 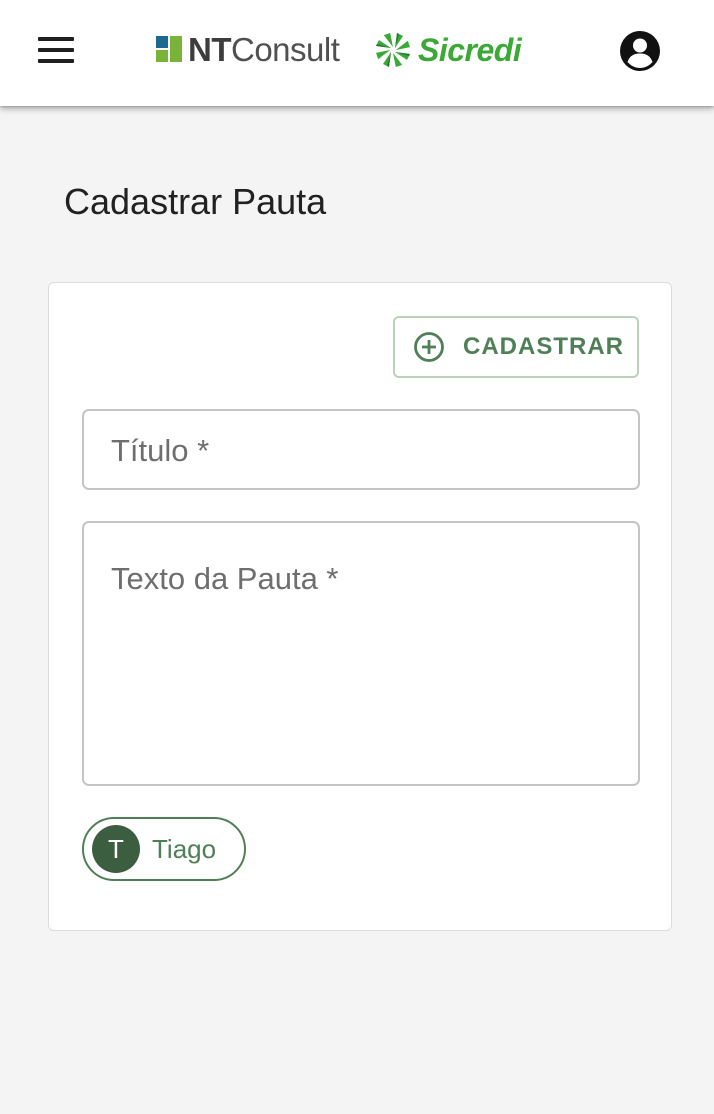 What do you see at coordinates (429, 347) in the screenshot?
I see `add-circle-outline-icon` at bounding box center [429, 347].